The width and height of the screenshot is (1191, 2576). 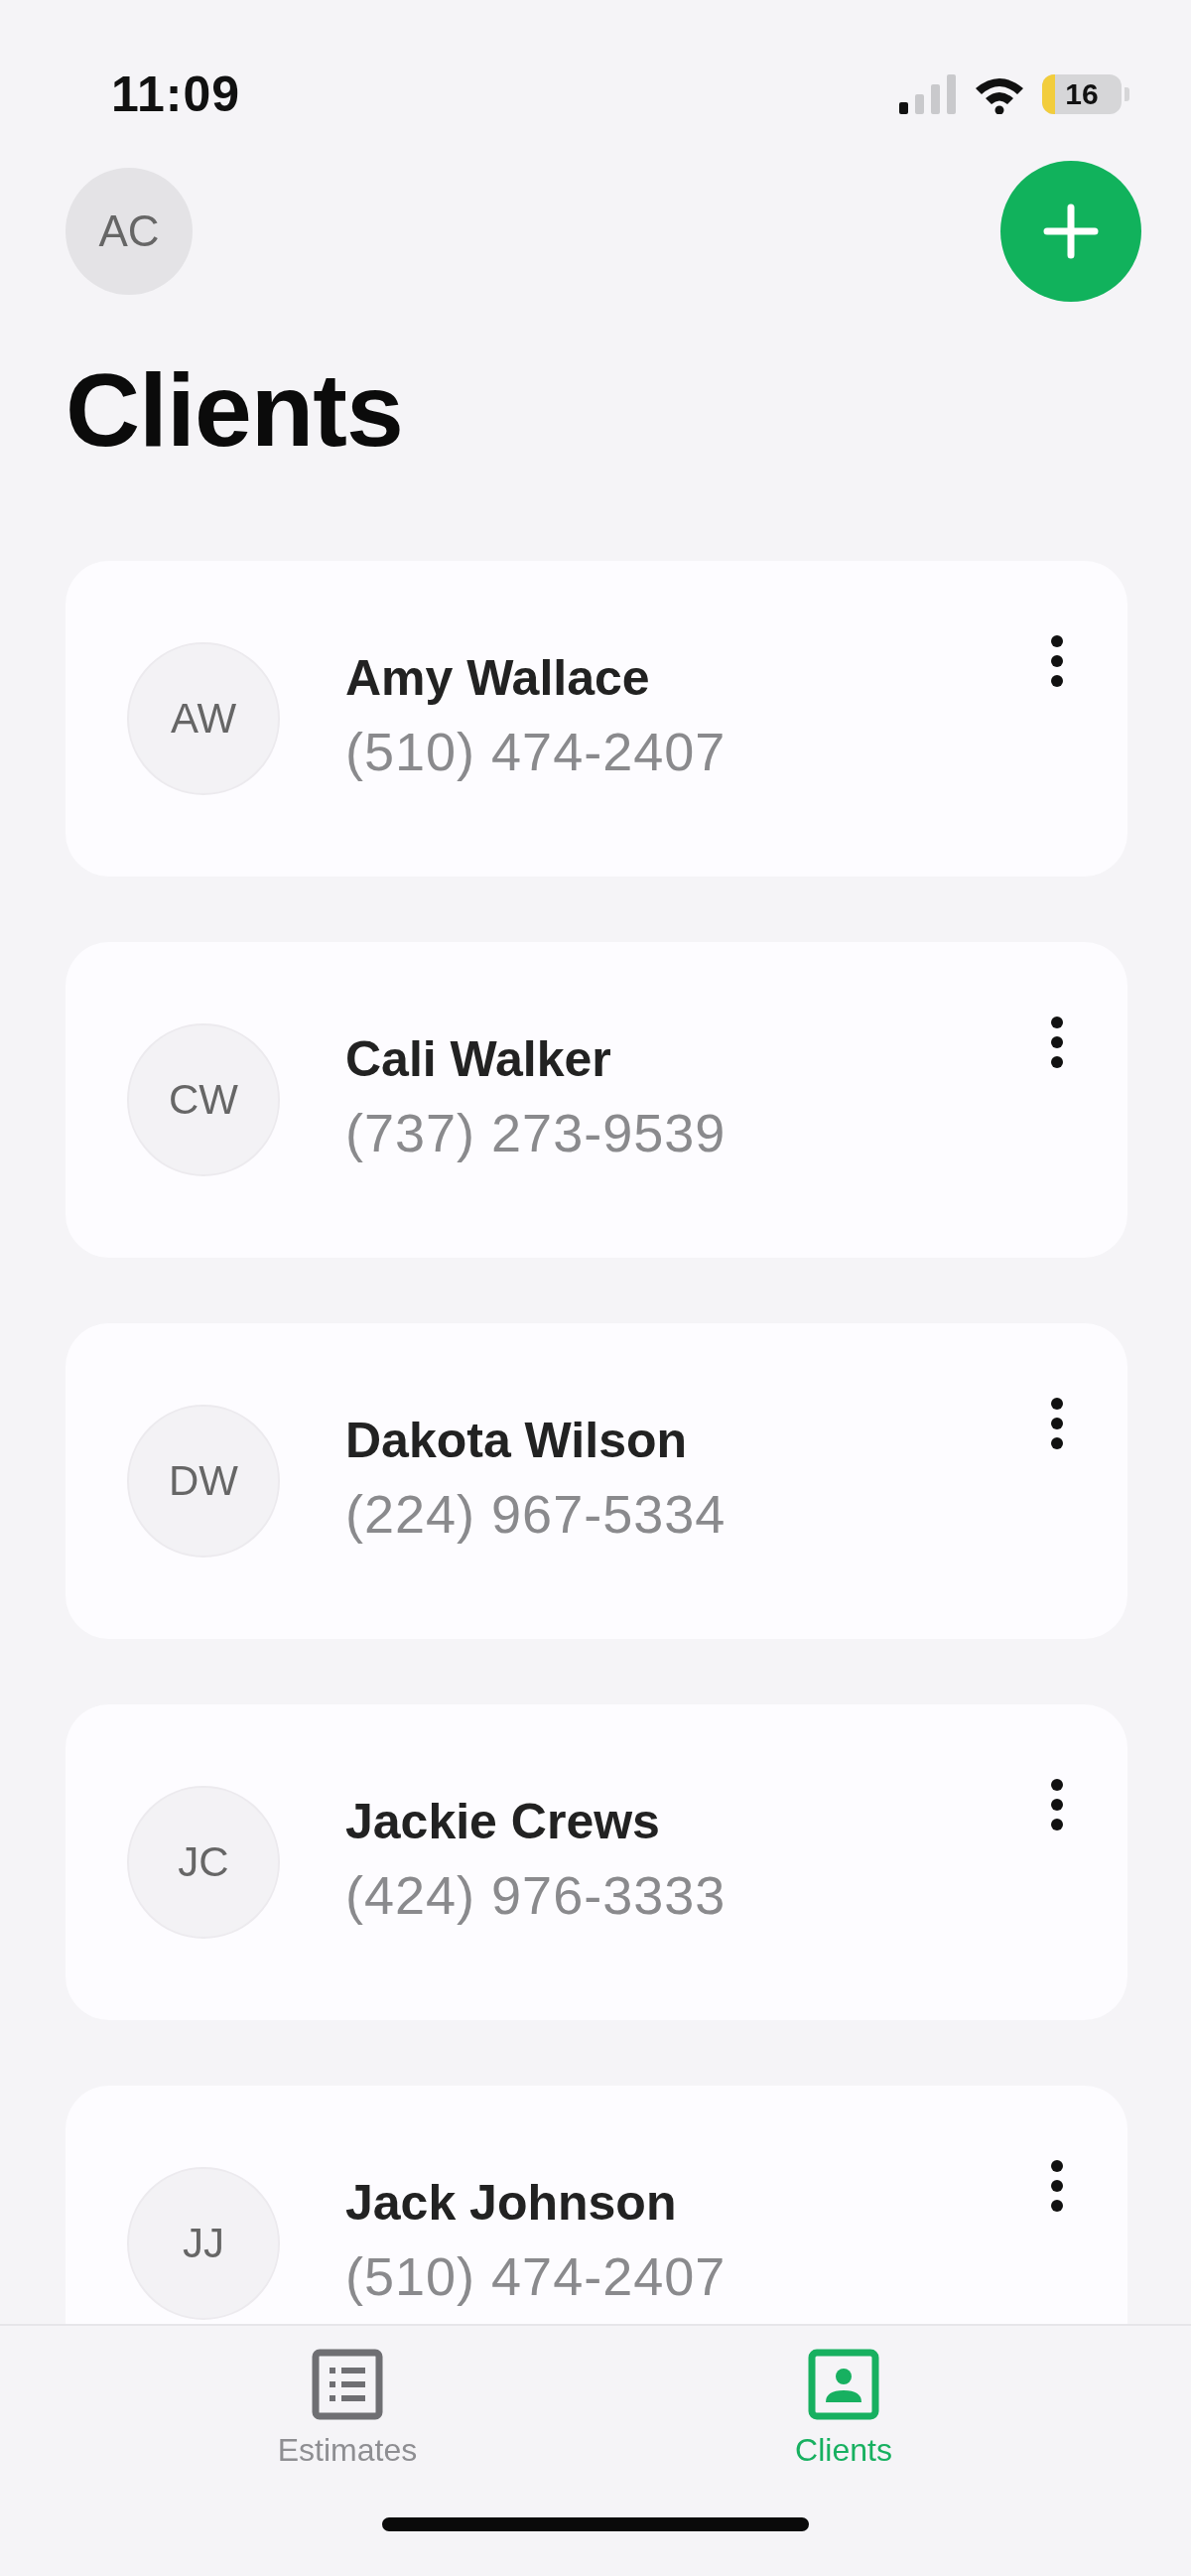 What do you see at coordinates (478, 1059) in the screenshot?
I see `client-name: Cali Walker` at bounding box center [478, 1059].